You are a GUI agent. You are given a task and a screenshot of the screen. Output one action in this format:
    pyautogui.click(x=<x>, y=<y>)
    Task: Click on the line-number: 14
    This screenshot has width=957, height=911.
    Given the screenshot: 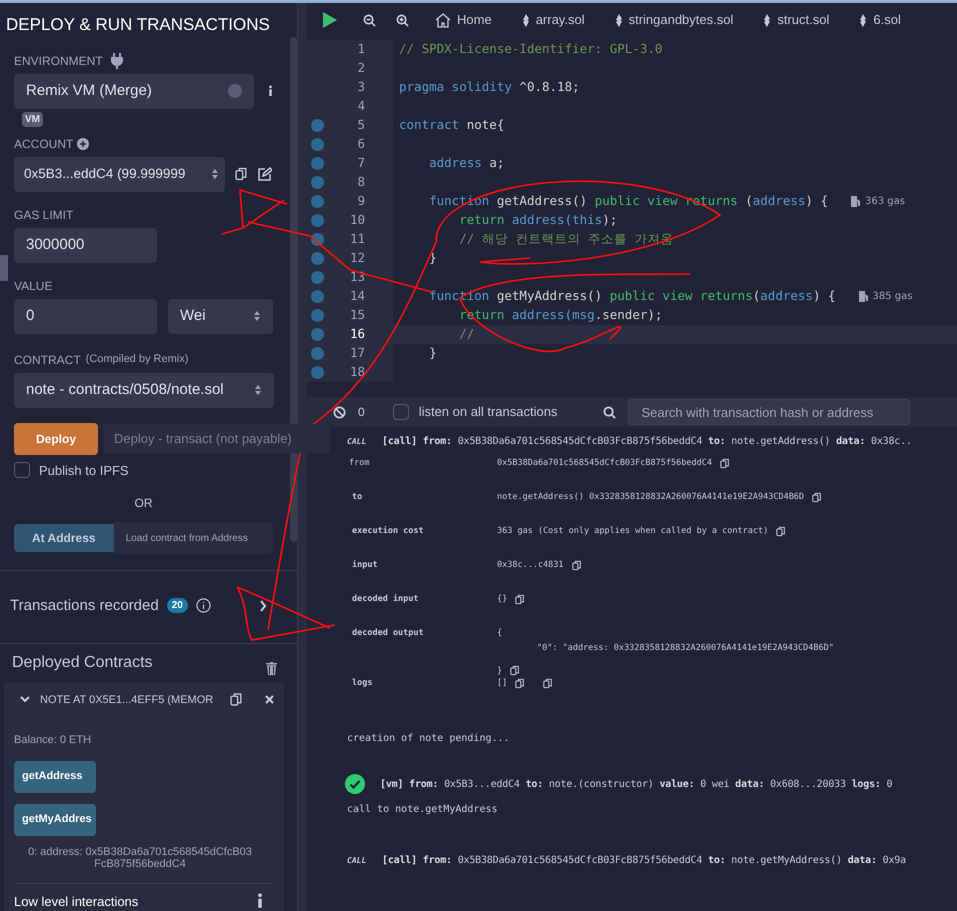 What is the action you would take?
    pyautogui.click(x=356, y=296)
    